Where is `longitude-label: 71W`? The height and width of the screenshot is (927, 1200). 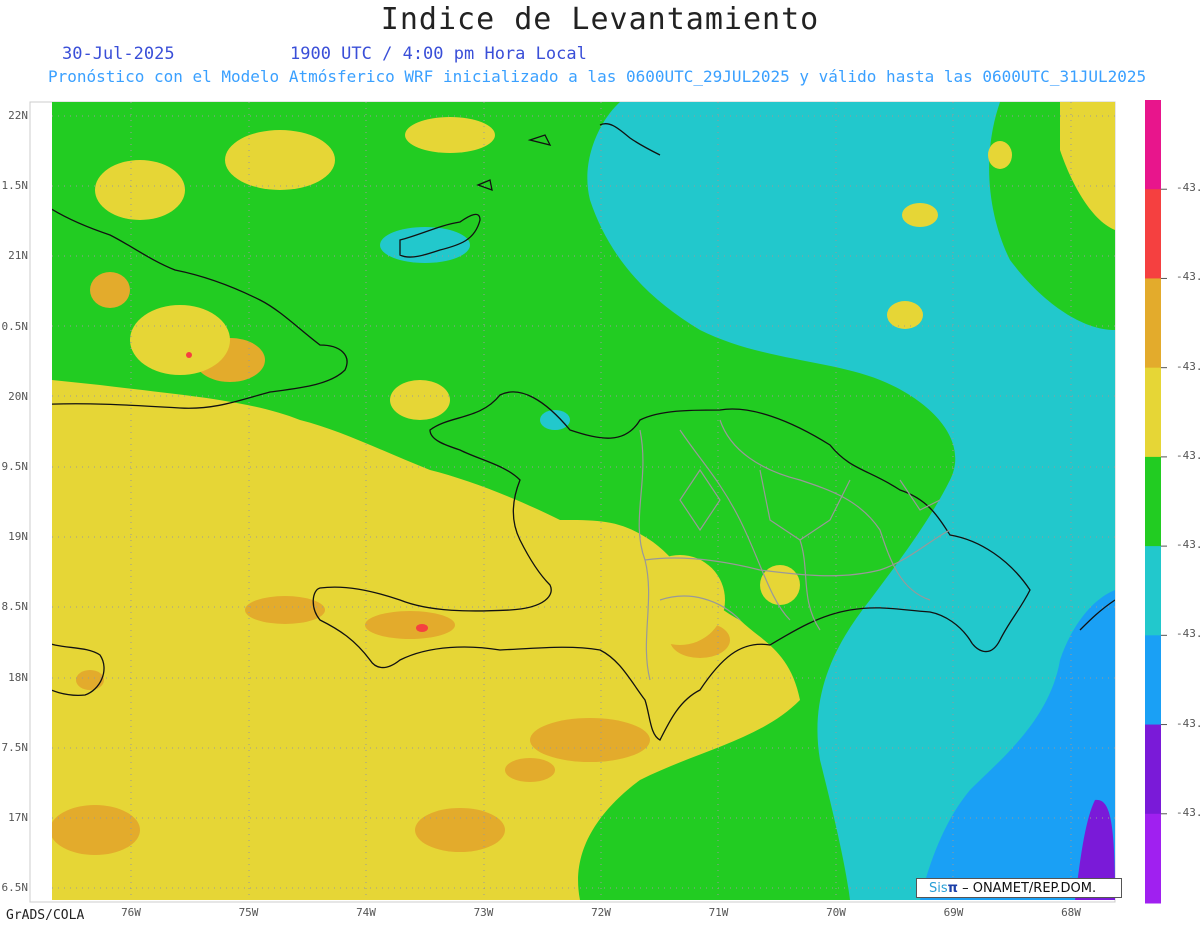 longitude-label: 71W is located at coordinates (718, 912).